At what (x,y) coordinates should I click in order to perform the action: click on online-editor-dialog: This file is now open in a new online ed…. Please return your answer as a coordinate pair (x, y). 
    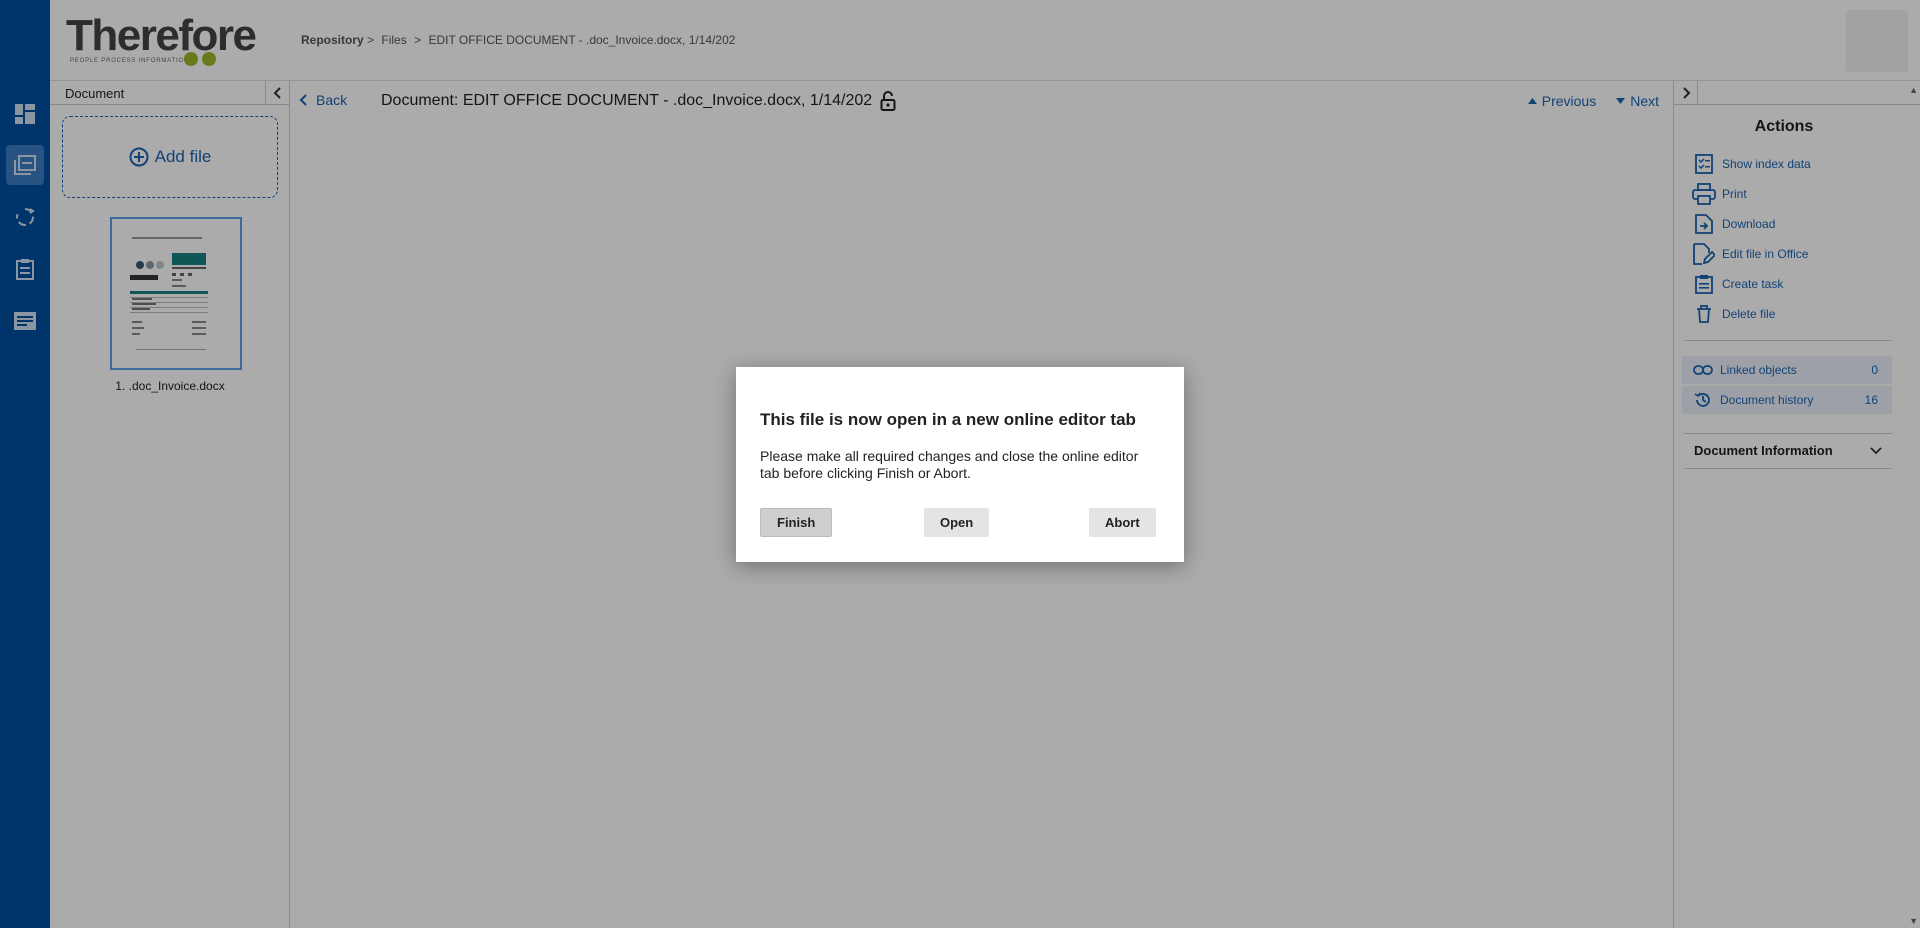
    Looking at the image, I should click on (960, 464).